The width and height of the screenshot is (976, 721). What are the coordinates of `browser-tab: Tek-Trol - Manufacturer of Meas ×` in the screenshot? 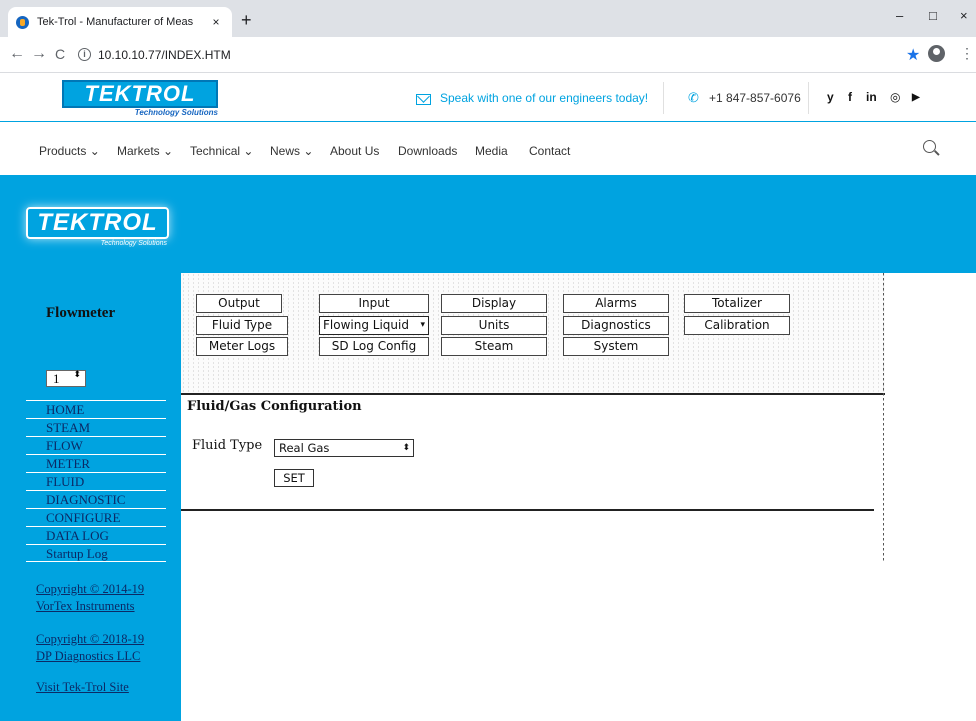 It's located at (120, 22).